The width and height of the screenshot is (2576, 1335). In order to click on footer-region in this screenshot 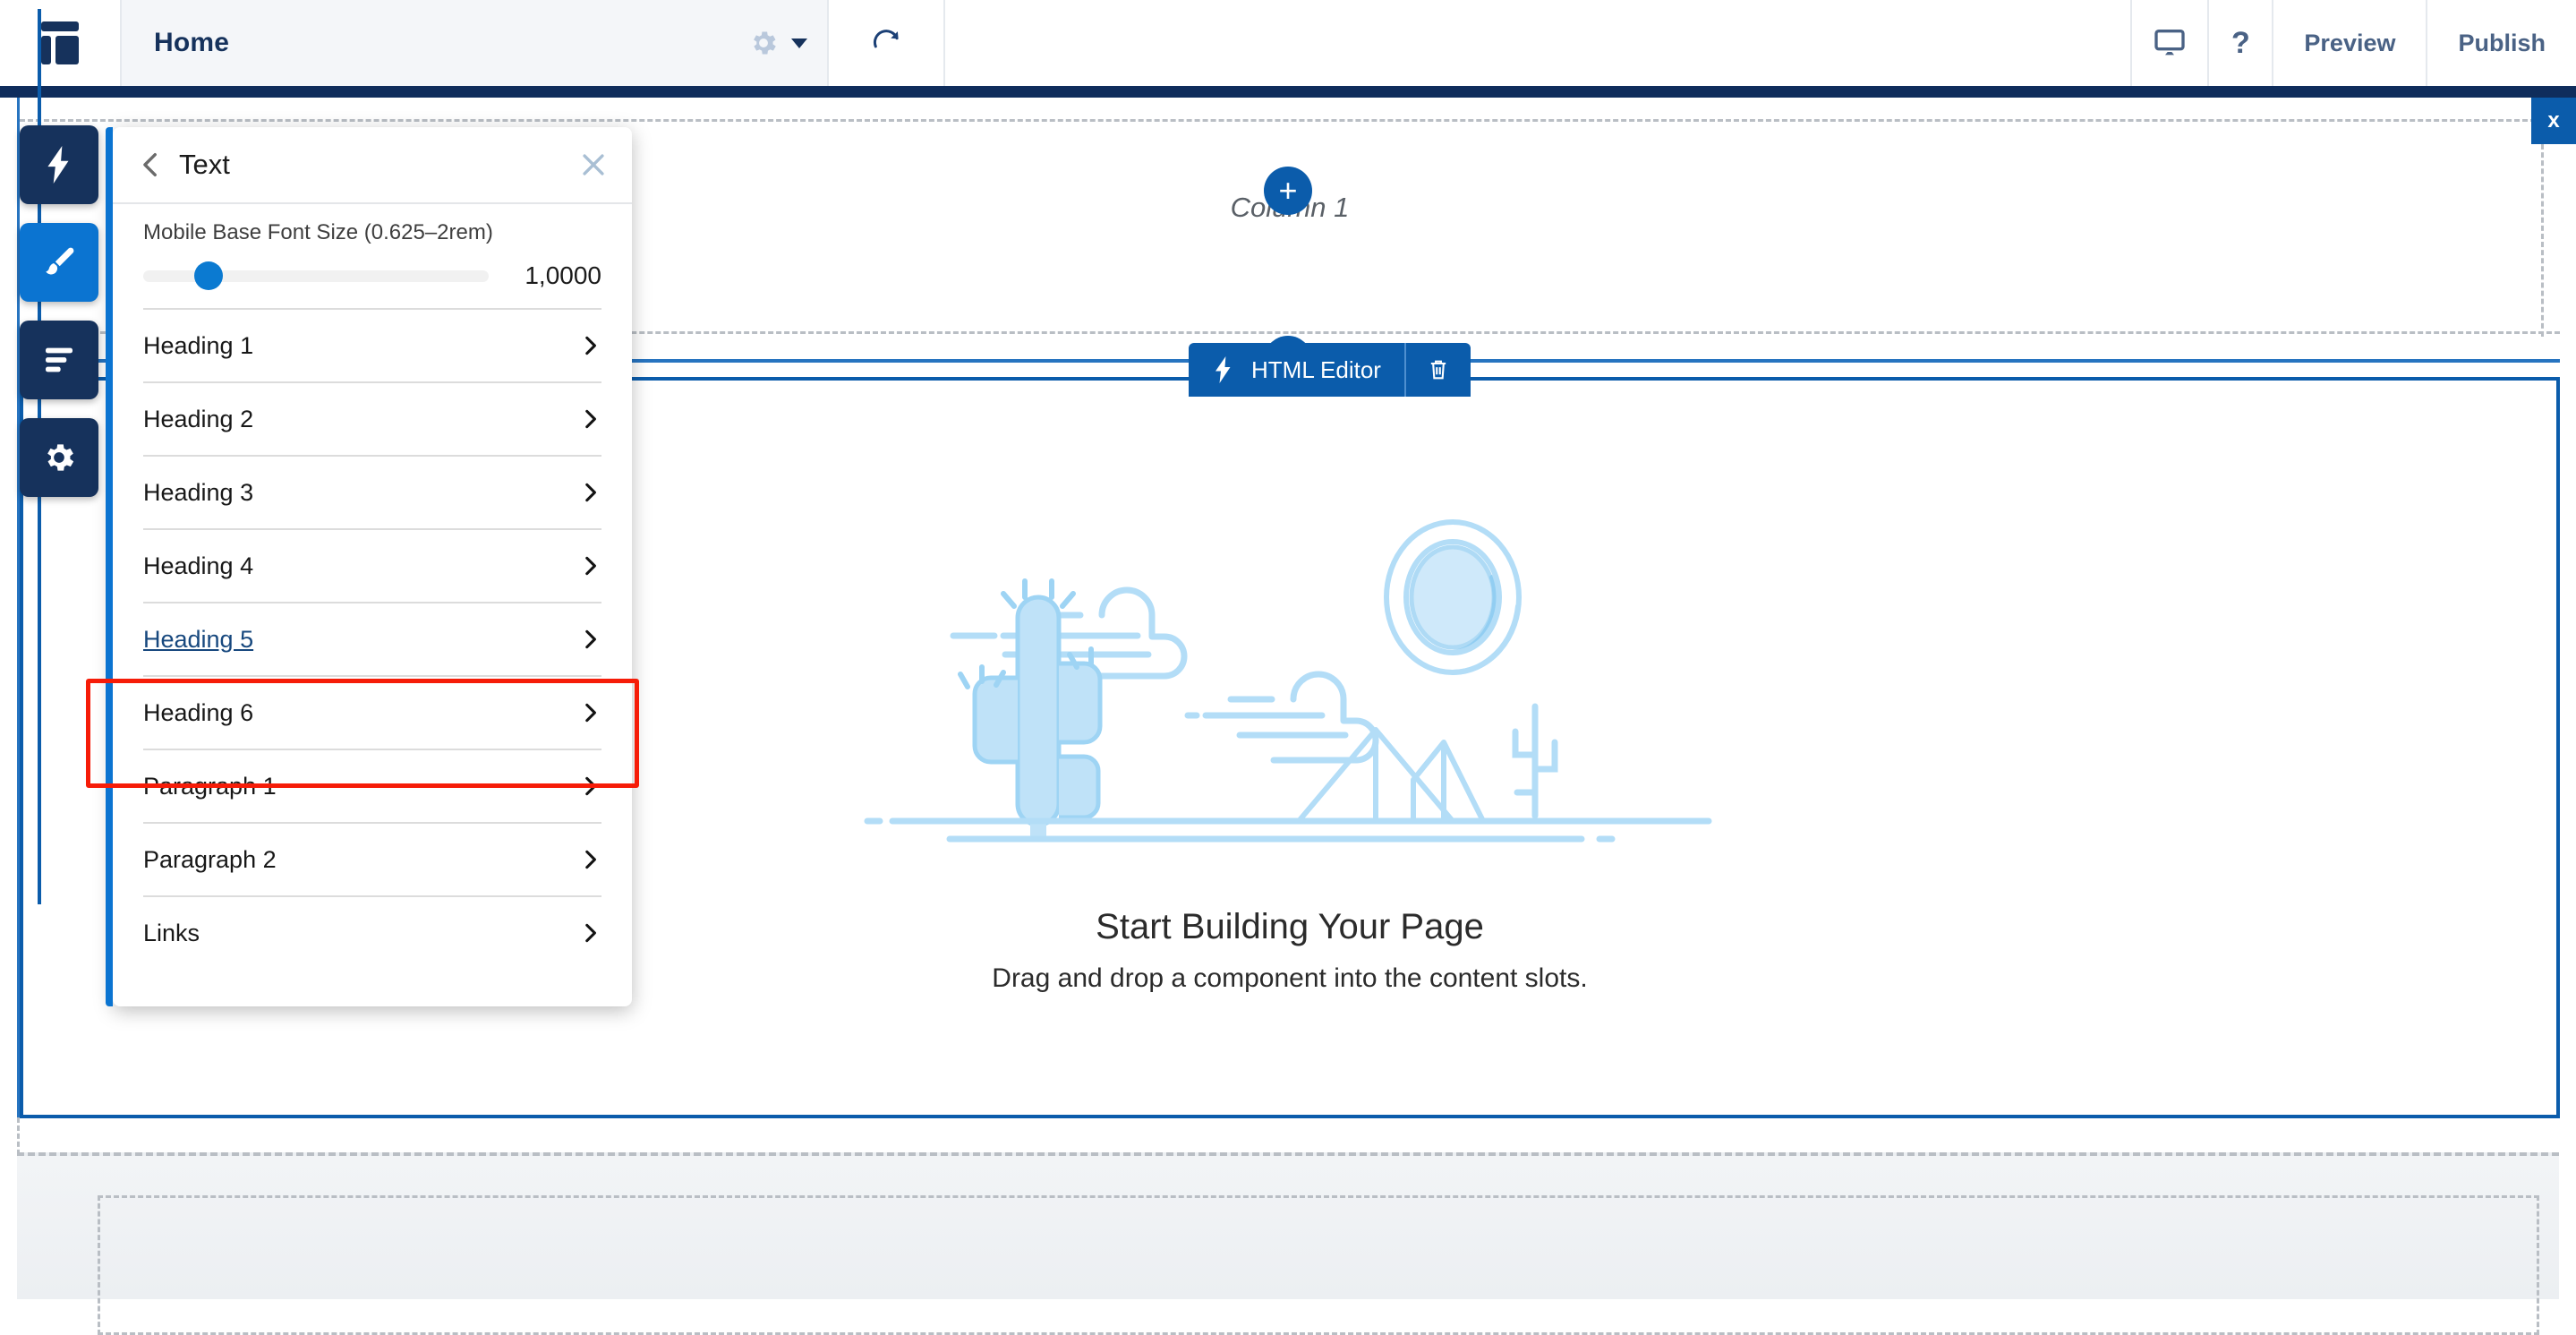, I will do `click(1288, 1243)`.